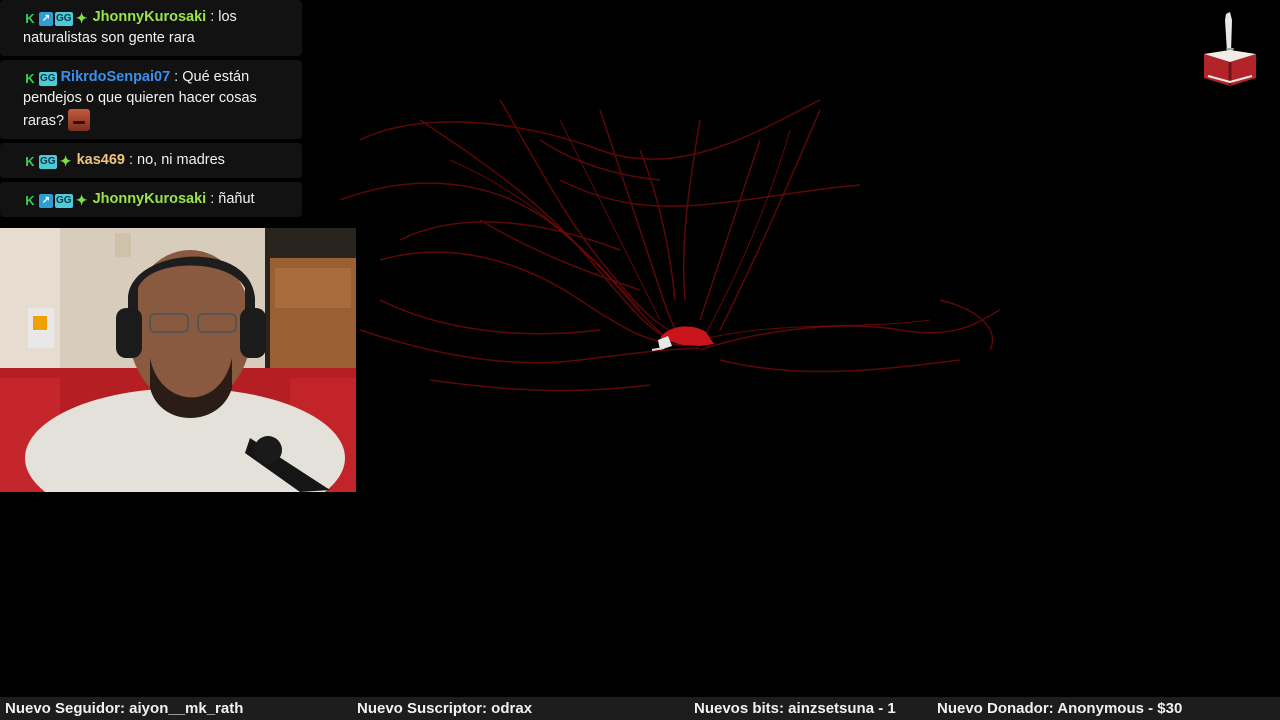 The width and height of the screenshot is (1280, 720). Describe the element at coordinates (1230, 49) in the screenshot. I see `book-quill-icon` at that location.